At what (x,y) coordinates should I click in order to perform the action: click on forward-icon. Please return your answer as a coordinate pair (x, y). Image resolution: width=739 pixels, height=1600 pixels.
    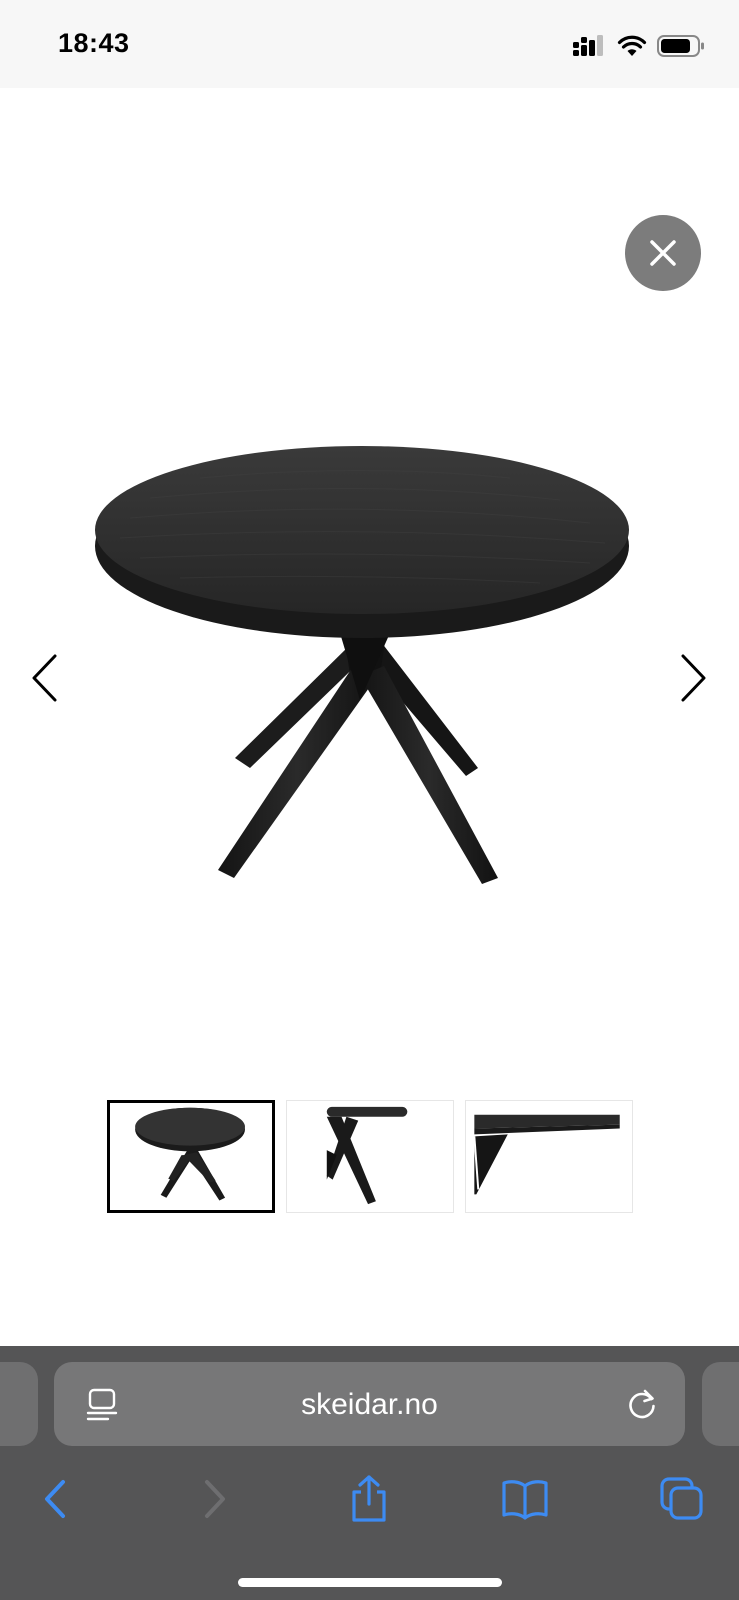
    Looking at the image, I should click on (215, 1499).